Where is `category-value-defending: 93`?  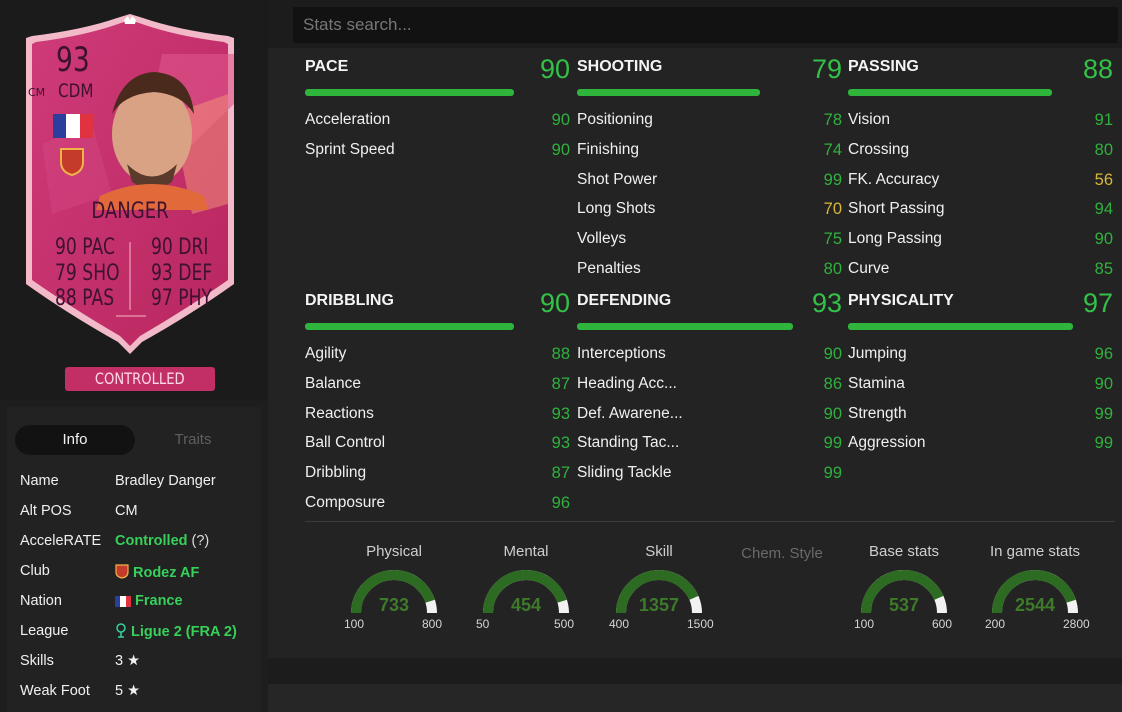
category-value-defending: 93 is located at coordinates (826, 303).